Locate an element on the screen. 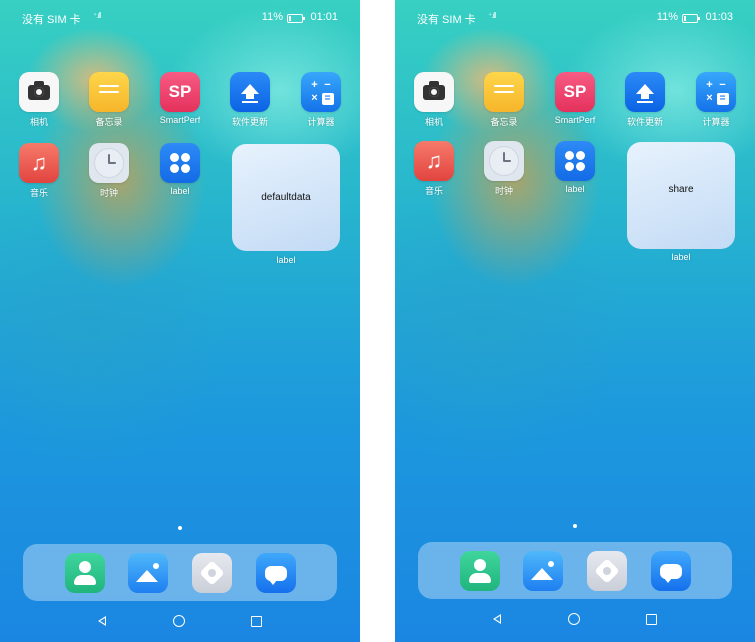 Image resolution: width=755 pixels, height=642 pixels. status-bar: 没有 SIM 卡 ⁺.ıll 11% 01:03 is located at coordinates (575, 19).